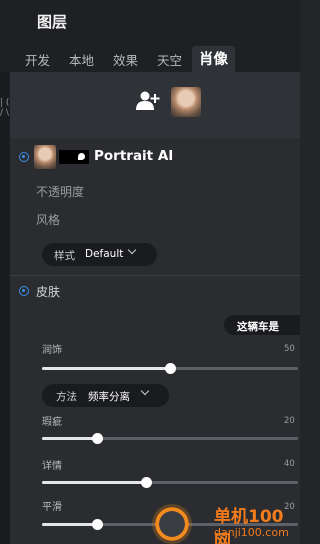 The image size is (320, 544). I want to click on watermark-url: danji100.com, so click(251, 532).